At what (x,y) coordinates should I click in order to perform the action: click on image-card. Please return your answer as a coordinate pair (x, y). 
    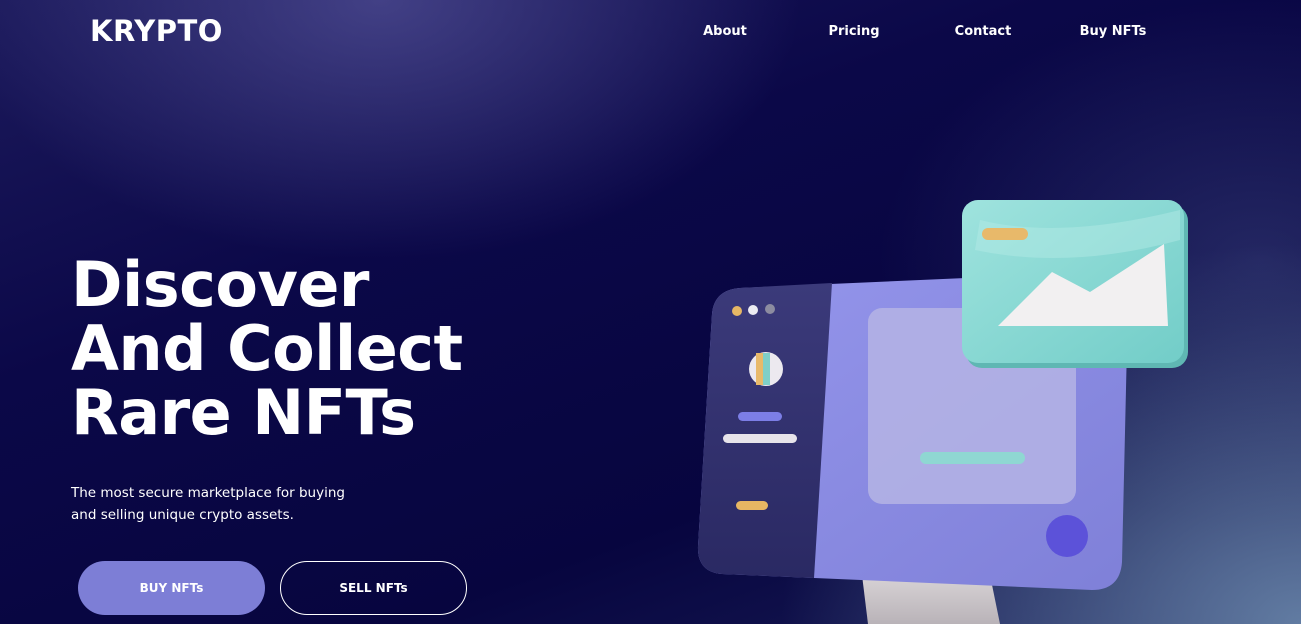
    Looking at the image, I should click on (1075, 284).